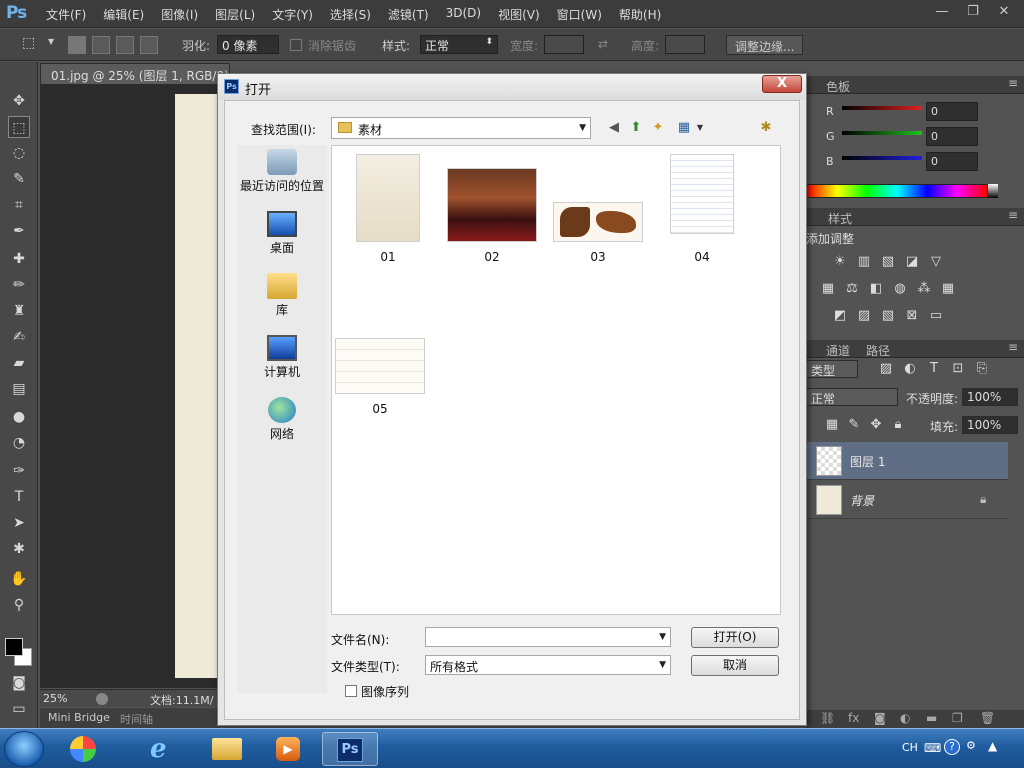  What do you see at coordinates (350, 749) in the screenshot?
I see `taskbar-app-photoshop: Ps` at bounding box center [350, 749].